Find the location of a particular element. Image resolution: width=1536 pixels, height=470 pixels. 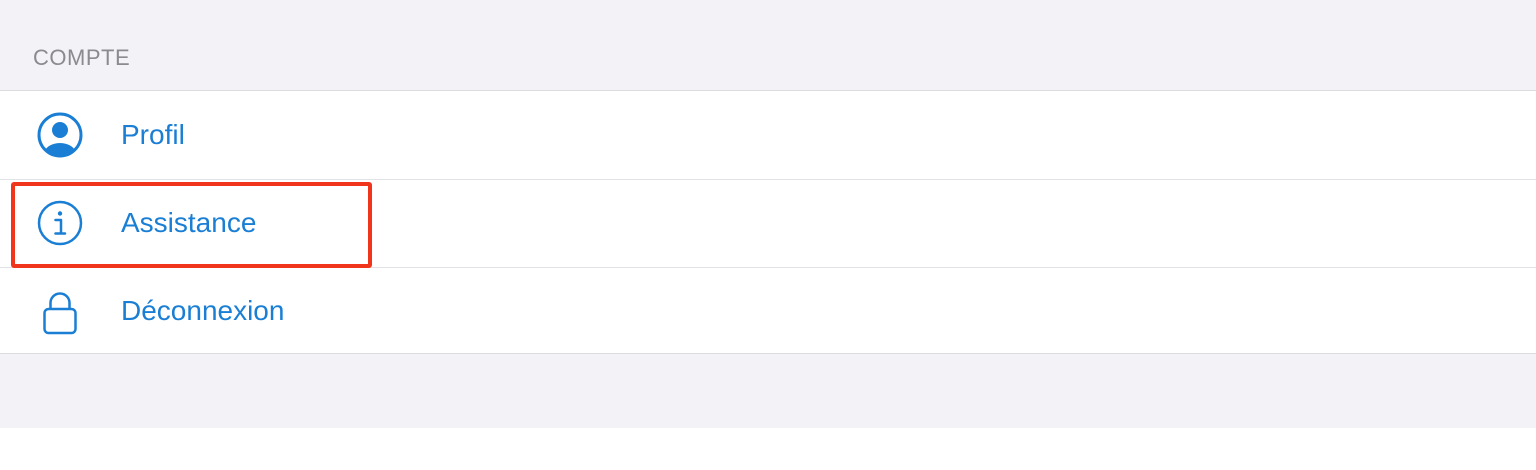

info-circle-icon is located at coordinates (60, 223).